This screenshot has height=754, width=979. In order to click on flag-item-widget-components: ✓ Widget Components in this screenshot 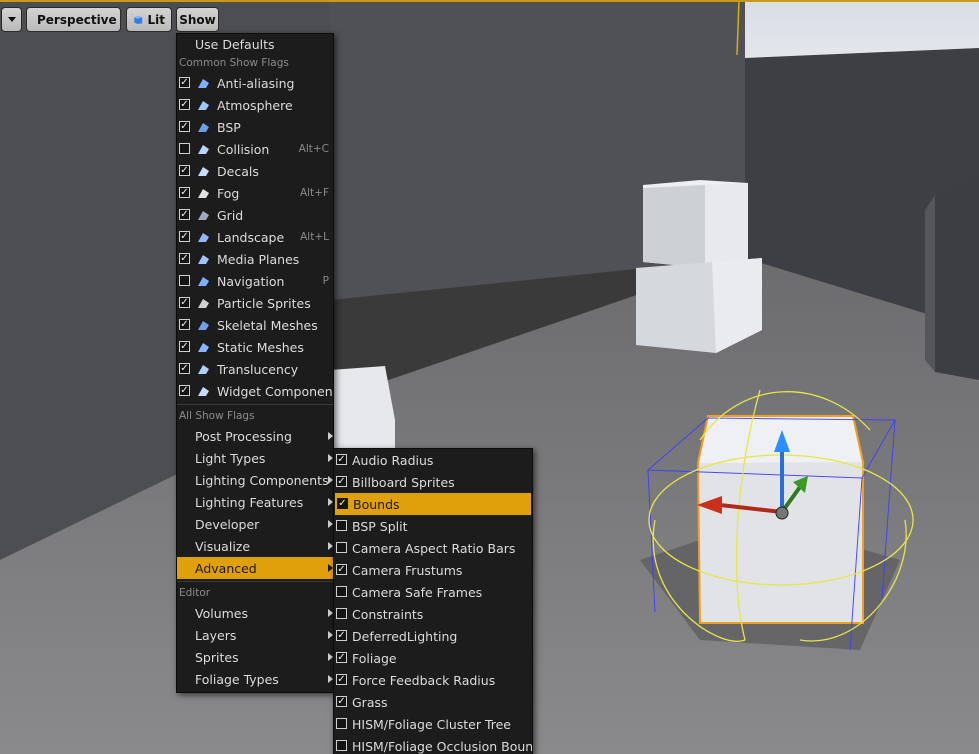, I will do `click(255, 391)`.